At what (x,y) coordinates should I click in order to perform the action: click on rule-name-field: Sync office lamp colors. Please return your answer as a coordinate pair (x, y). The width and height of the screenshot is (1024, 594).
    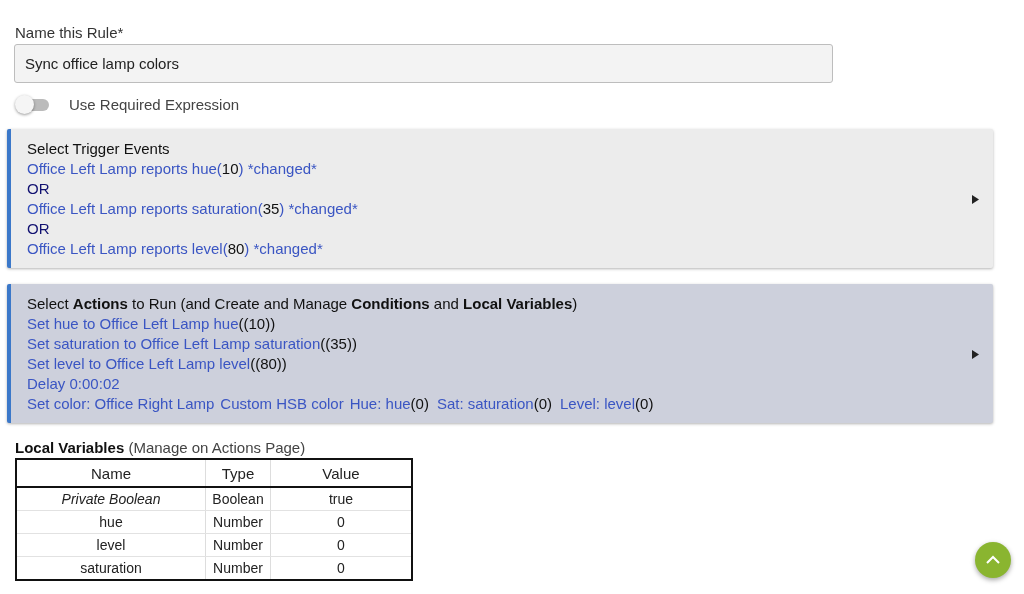
    Looking at the image, I should click on (423, 63).